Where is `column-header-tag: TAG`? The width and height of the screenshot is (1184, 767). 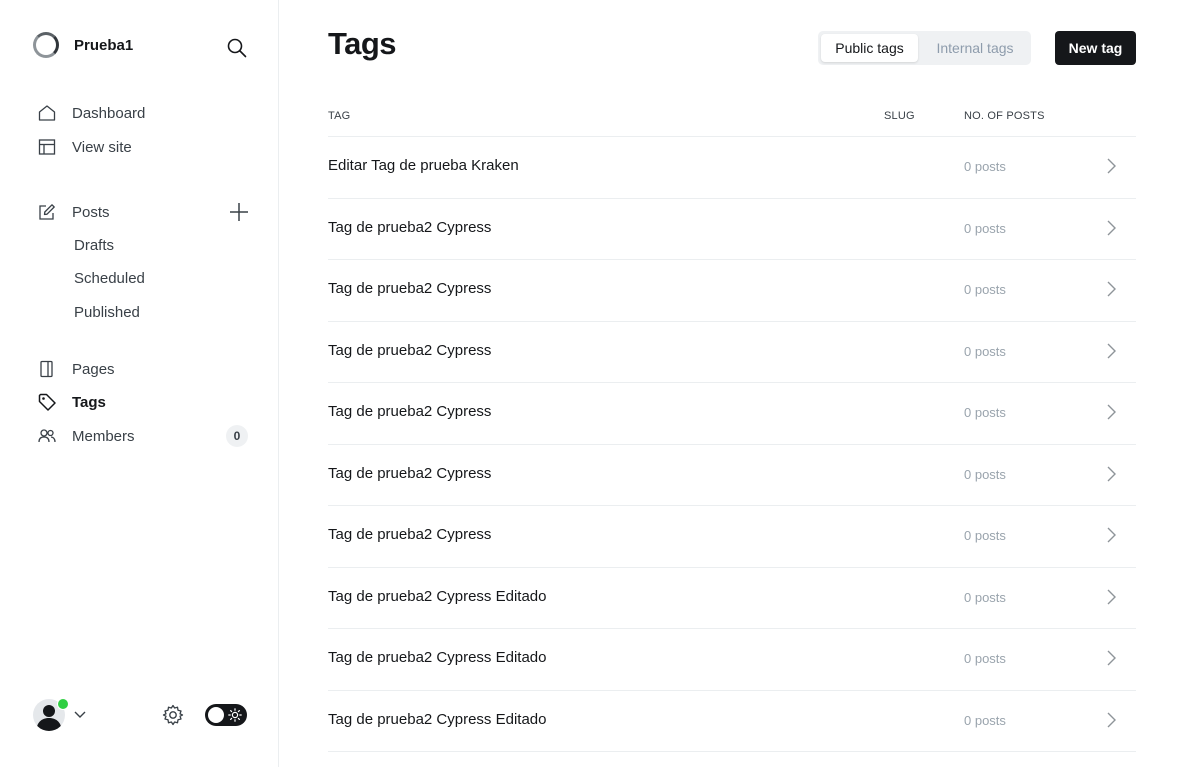
column-header-tag: TAG is located at coordinates (339, 116).